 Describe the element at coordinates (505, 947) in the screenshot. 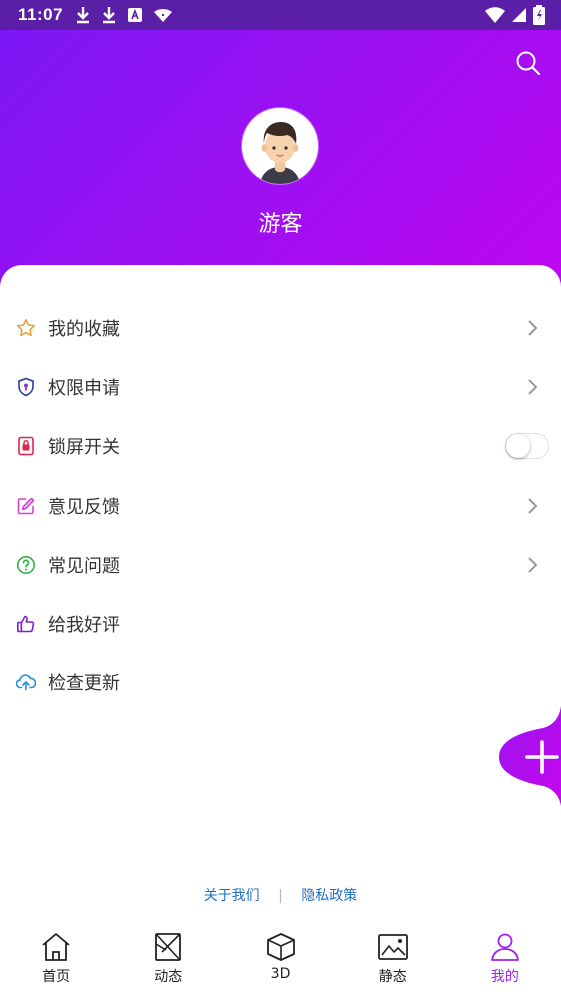

I see `person-icon` at that location.